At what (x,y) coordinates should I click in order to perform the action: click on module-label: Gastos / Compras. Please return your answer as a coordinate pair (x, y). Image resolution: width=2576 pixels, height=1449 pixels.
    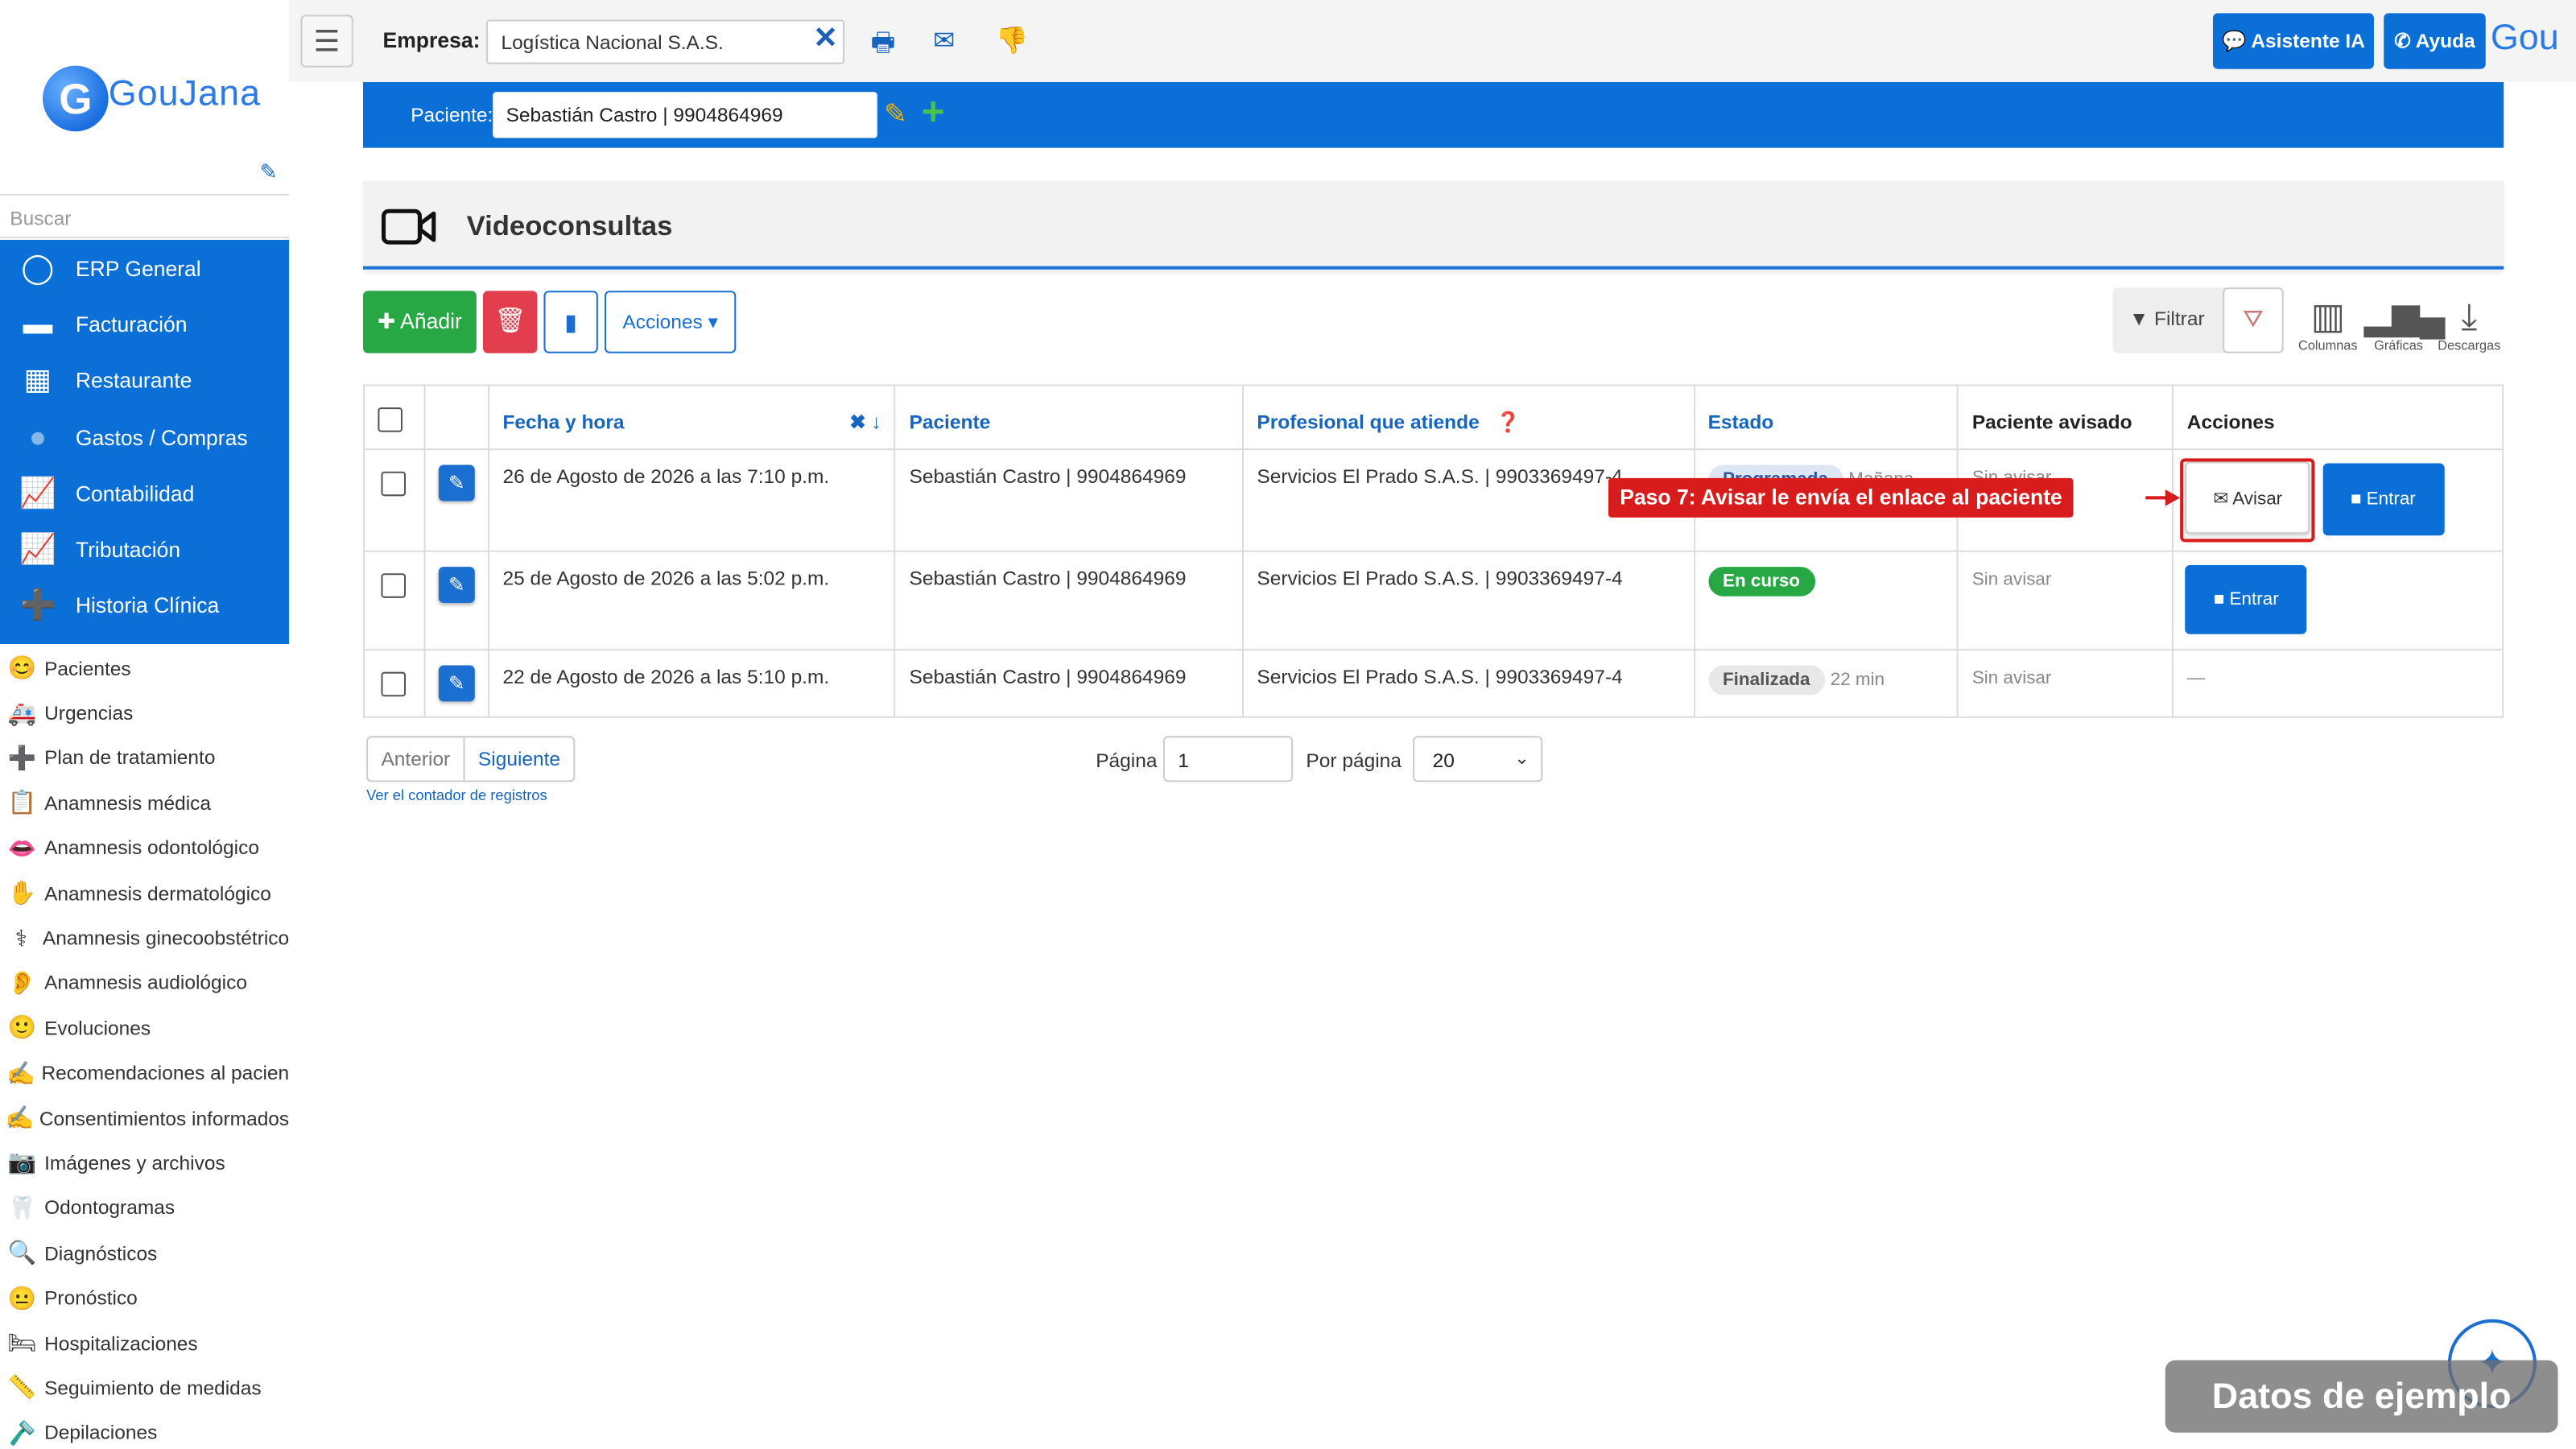
    Looking at the image, I should click on (161, 437).